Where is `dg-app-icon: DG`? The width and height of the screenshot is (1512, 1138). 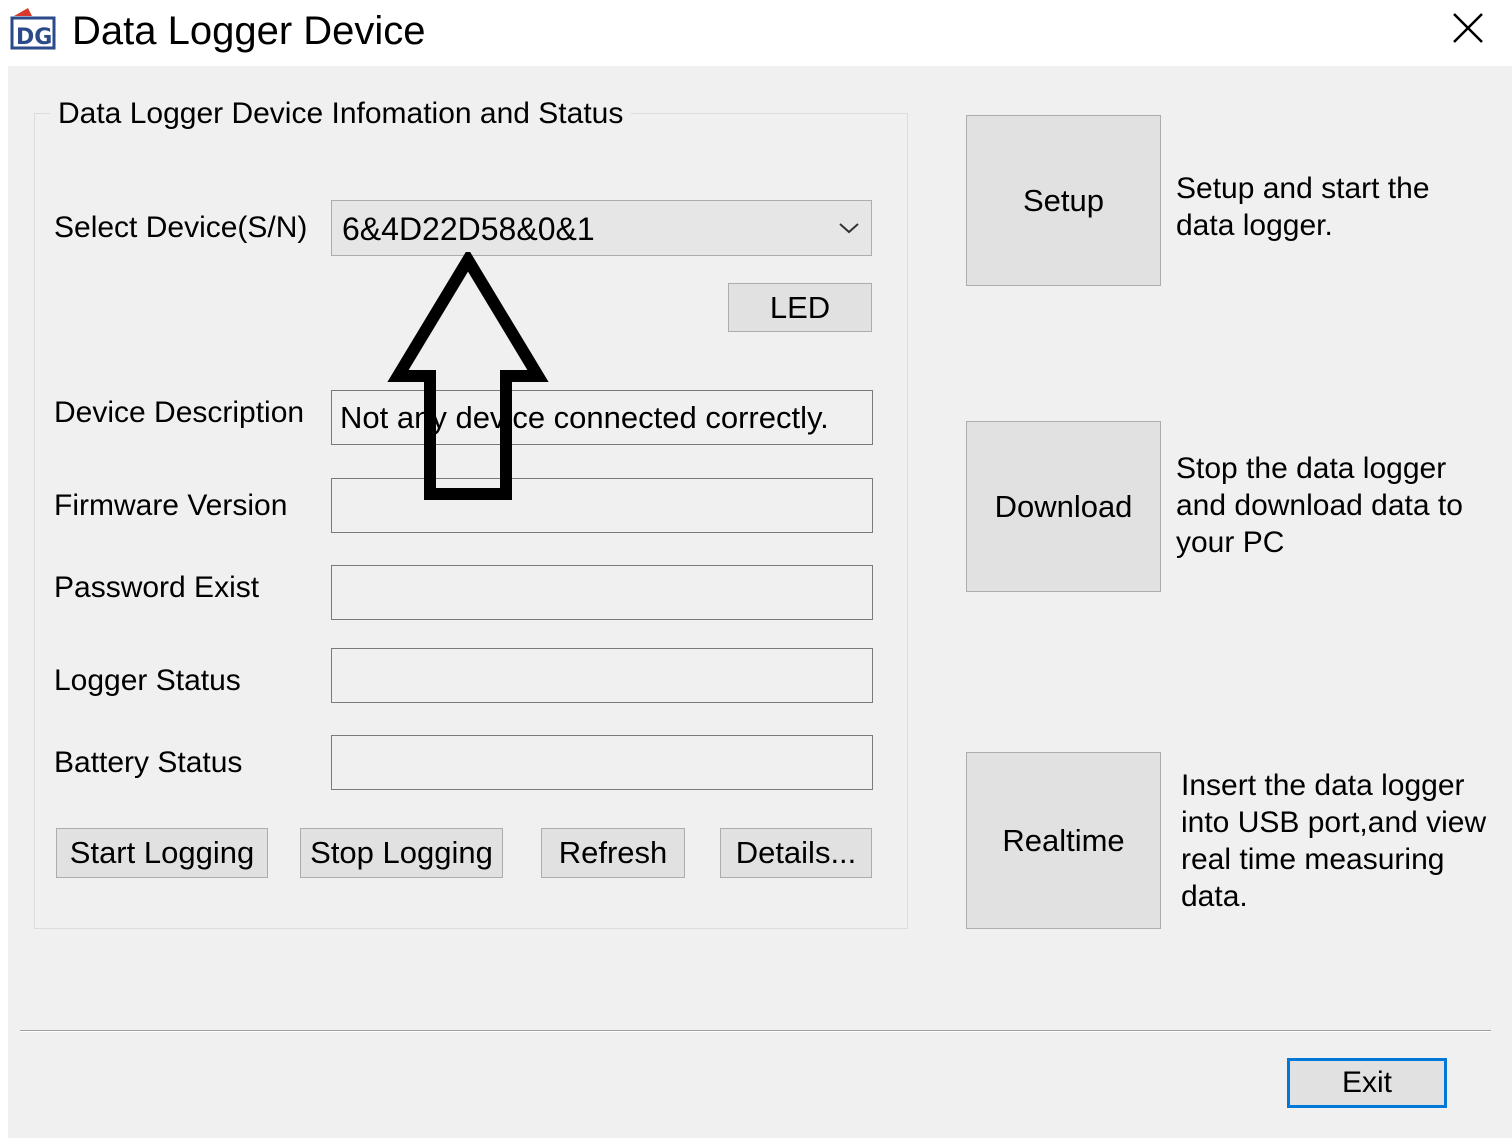
dg-app-icon: DG is located at coordinates (33, 28).